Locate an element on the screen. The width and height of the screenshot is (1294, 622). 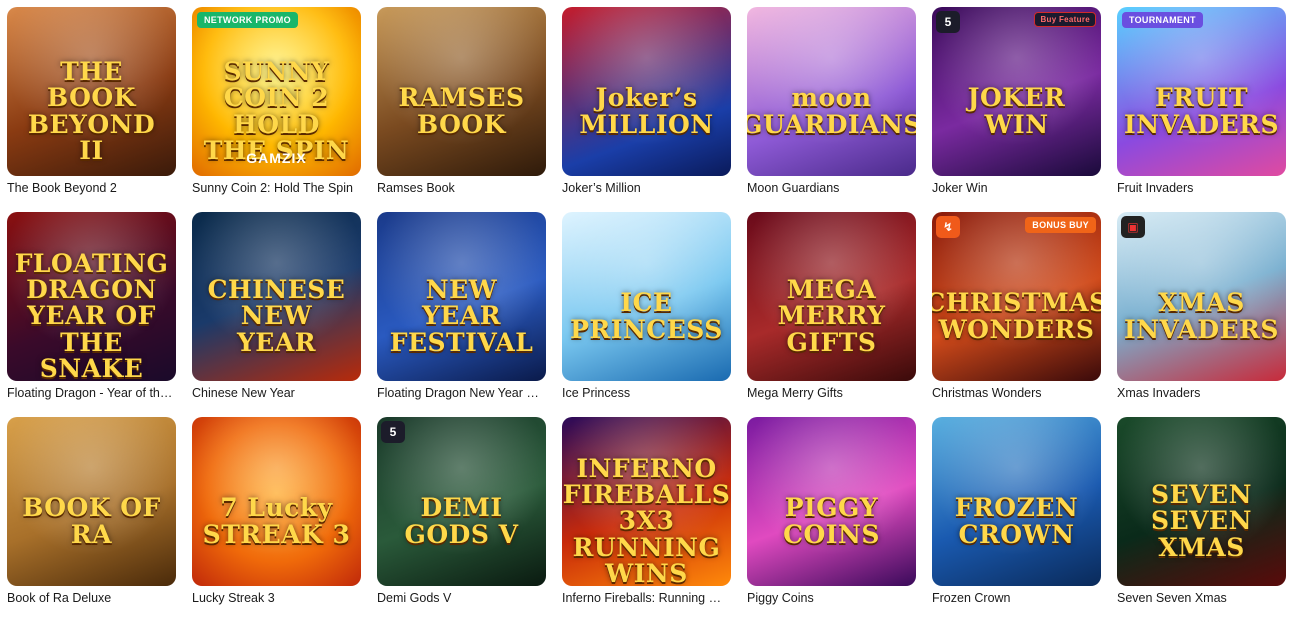
game-logo-art: NEW YEAR FESTIVAL is located at coordinates (461, 316).